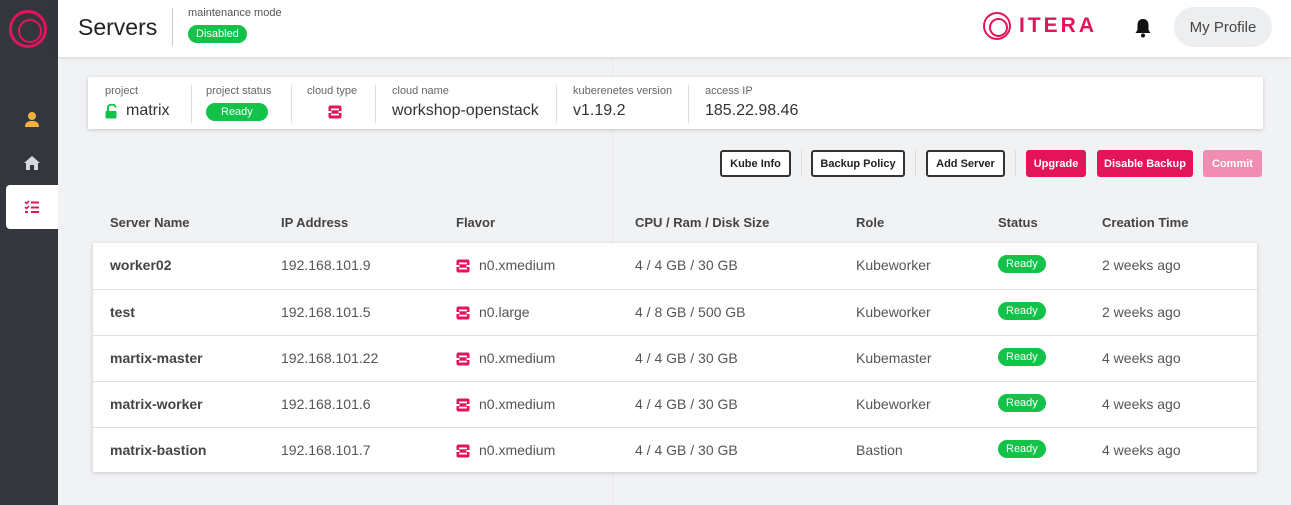 Image resolution: width=1291 pixels, height=505 pixels. I want to click on sidebar, so click(29, 252).